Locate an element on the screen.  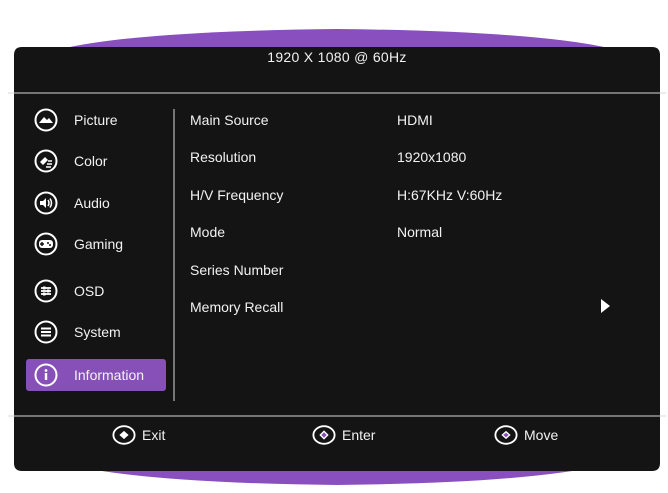
info-key: Series Number is located at coordinates (237, 270).